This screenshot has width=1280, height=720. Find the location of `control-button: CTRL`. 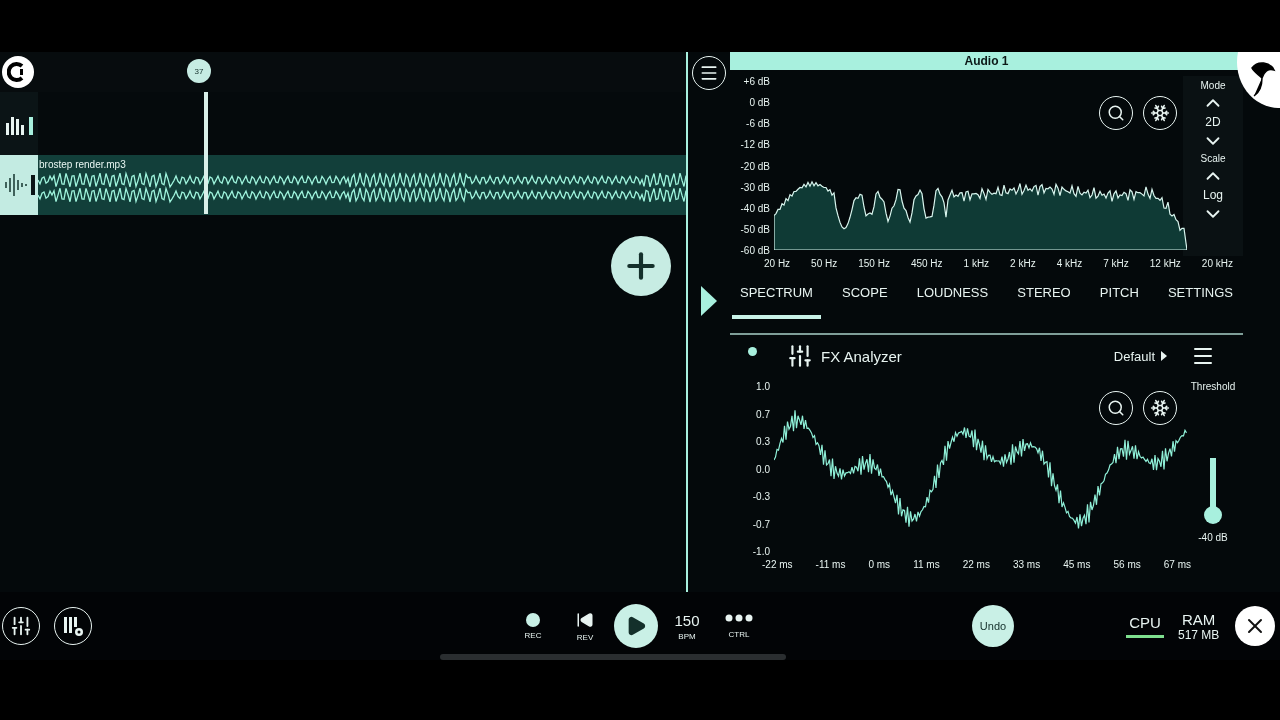

control-button: CTRL is located at coordinates (739, 626).